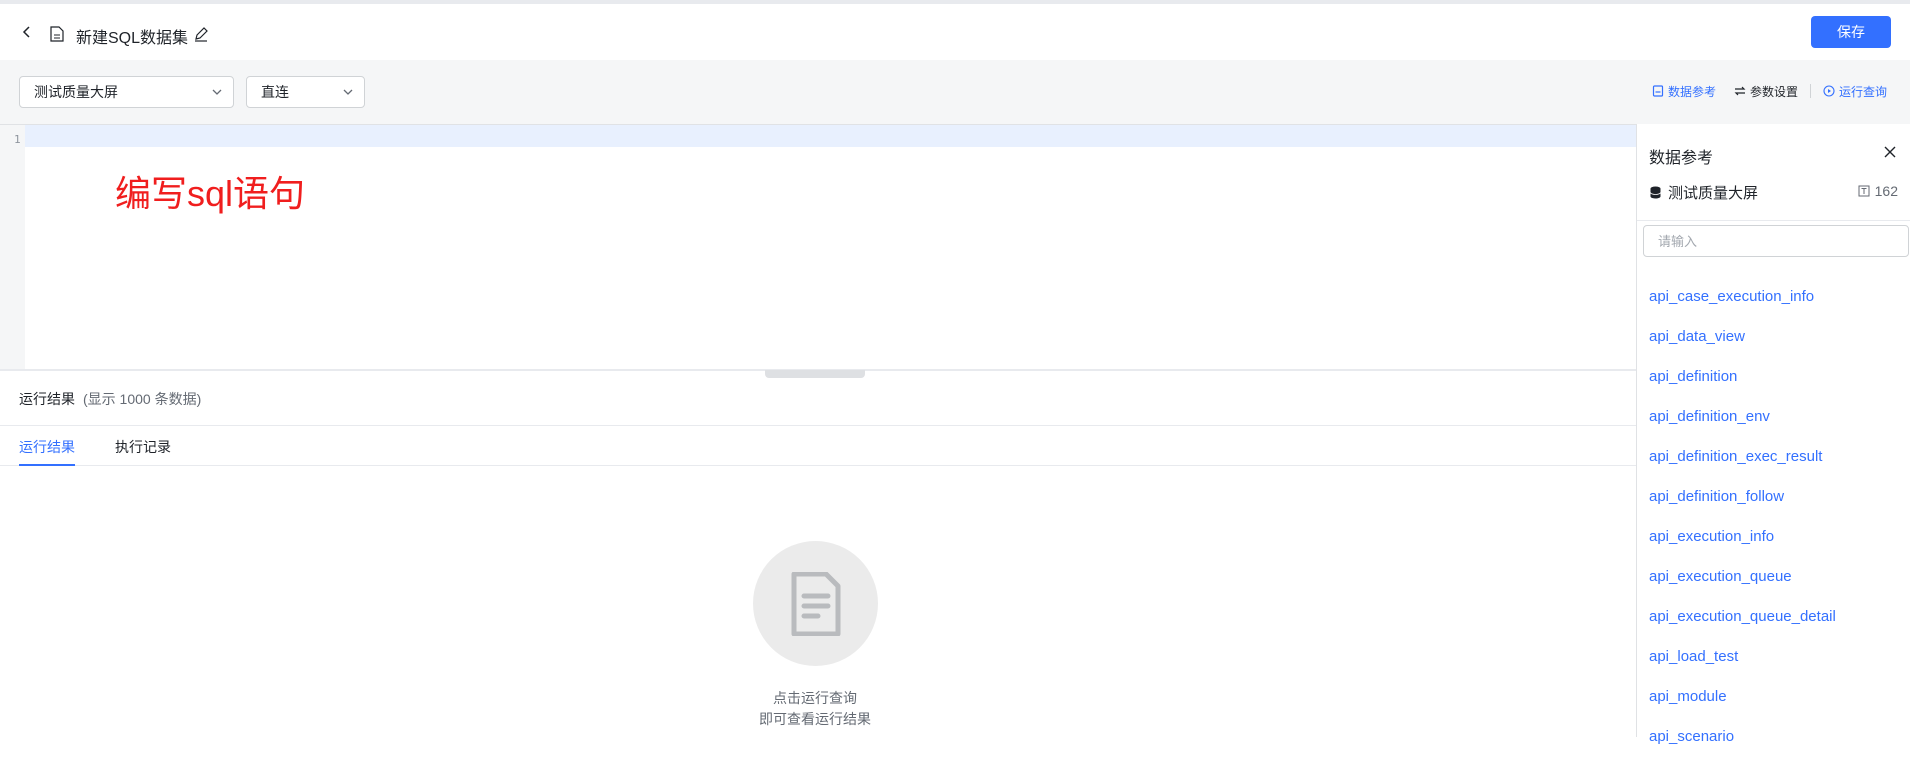  I want to click on connection-mode-select: 直连, so click(305, 92).